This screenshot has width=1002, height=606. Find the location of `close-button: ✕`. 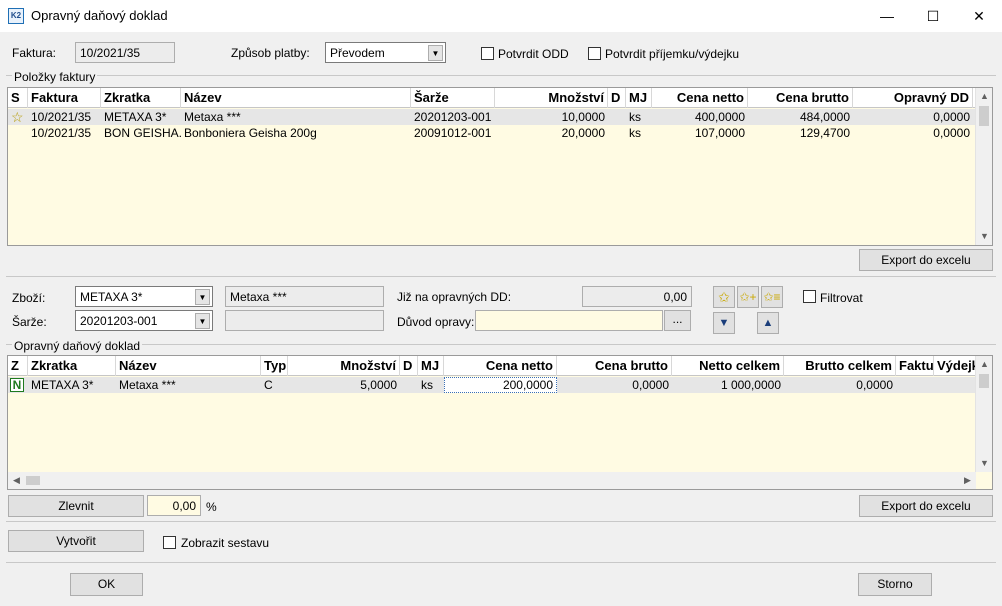

close-button: ✕ is located at coordinates (979, 16).